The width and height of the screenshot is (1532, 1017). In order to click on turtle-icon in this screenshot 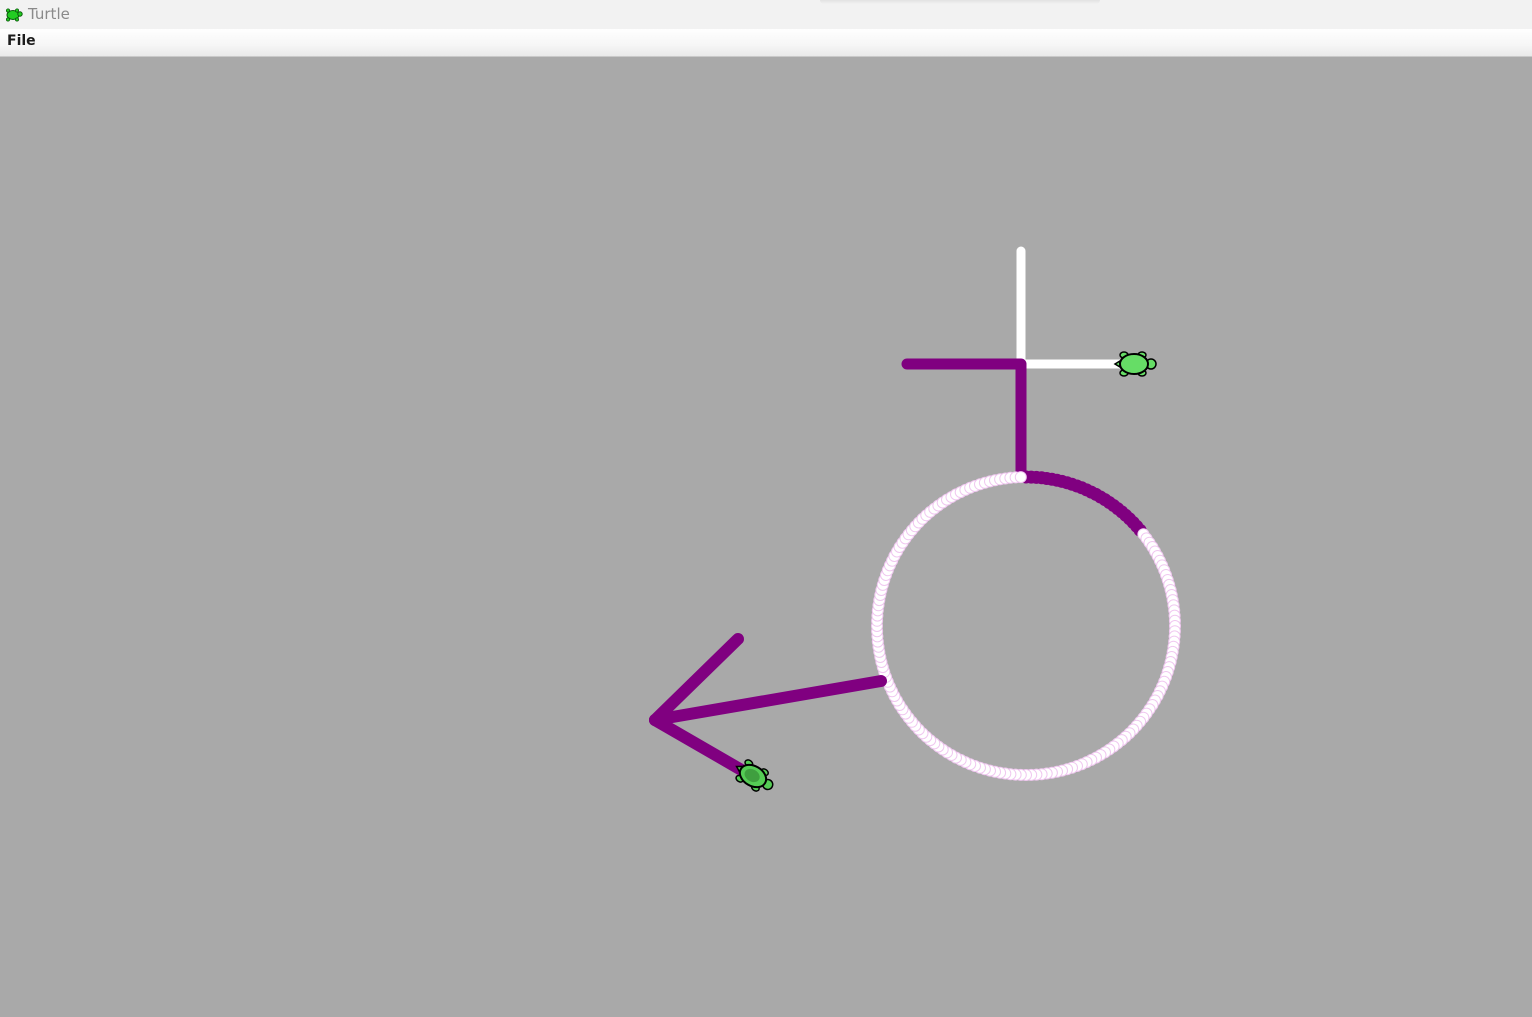, I will do `click(14, 15)`.